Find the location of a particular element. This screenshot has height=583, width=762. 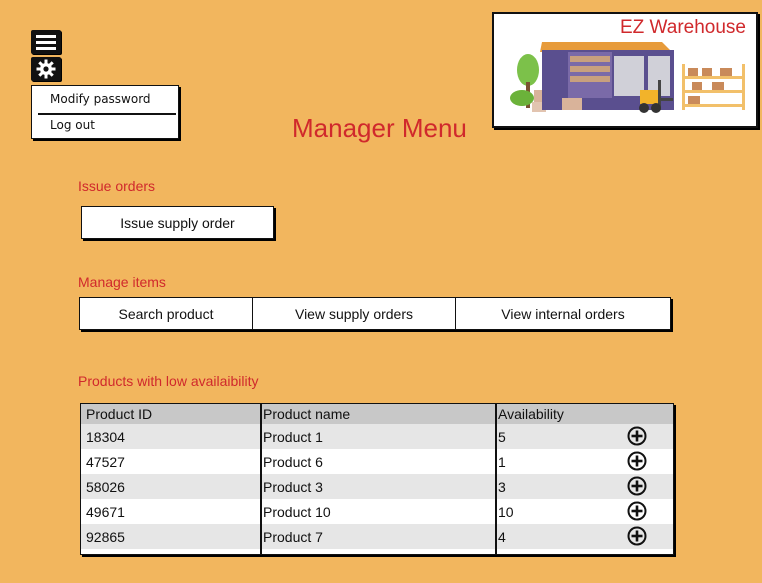

warehouse-illustration is located at coordinates (627, 77).